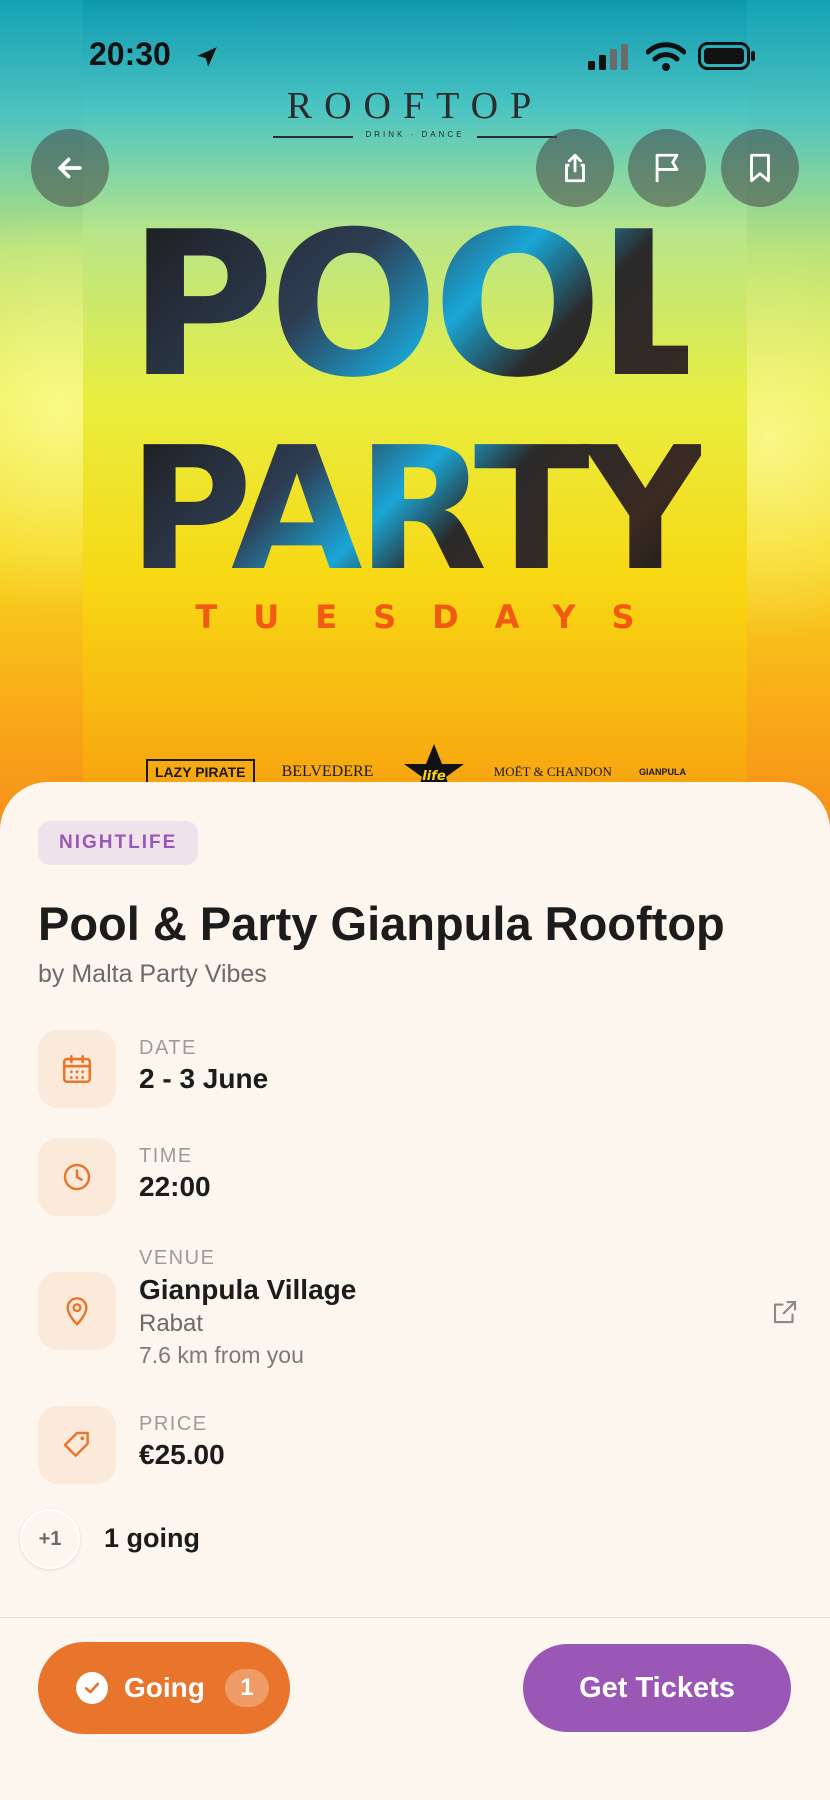 This screenshot has height=1800, width=830. I want to click on going-button: Going 1, so click(164, 1688).